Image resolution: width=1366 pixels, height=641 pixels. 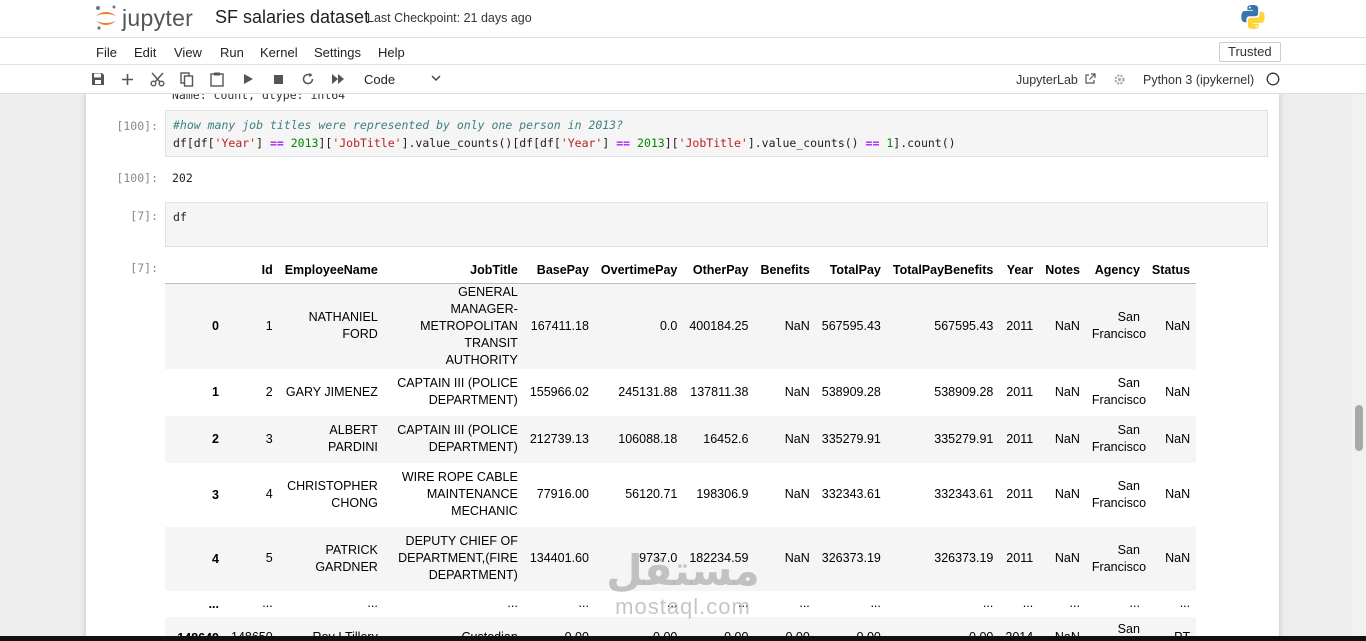 I want to click on menu-edit: Edit, so click(x=145, y=52).